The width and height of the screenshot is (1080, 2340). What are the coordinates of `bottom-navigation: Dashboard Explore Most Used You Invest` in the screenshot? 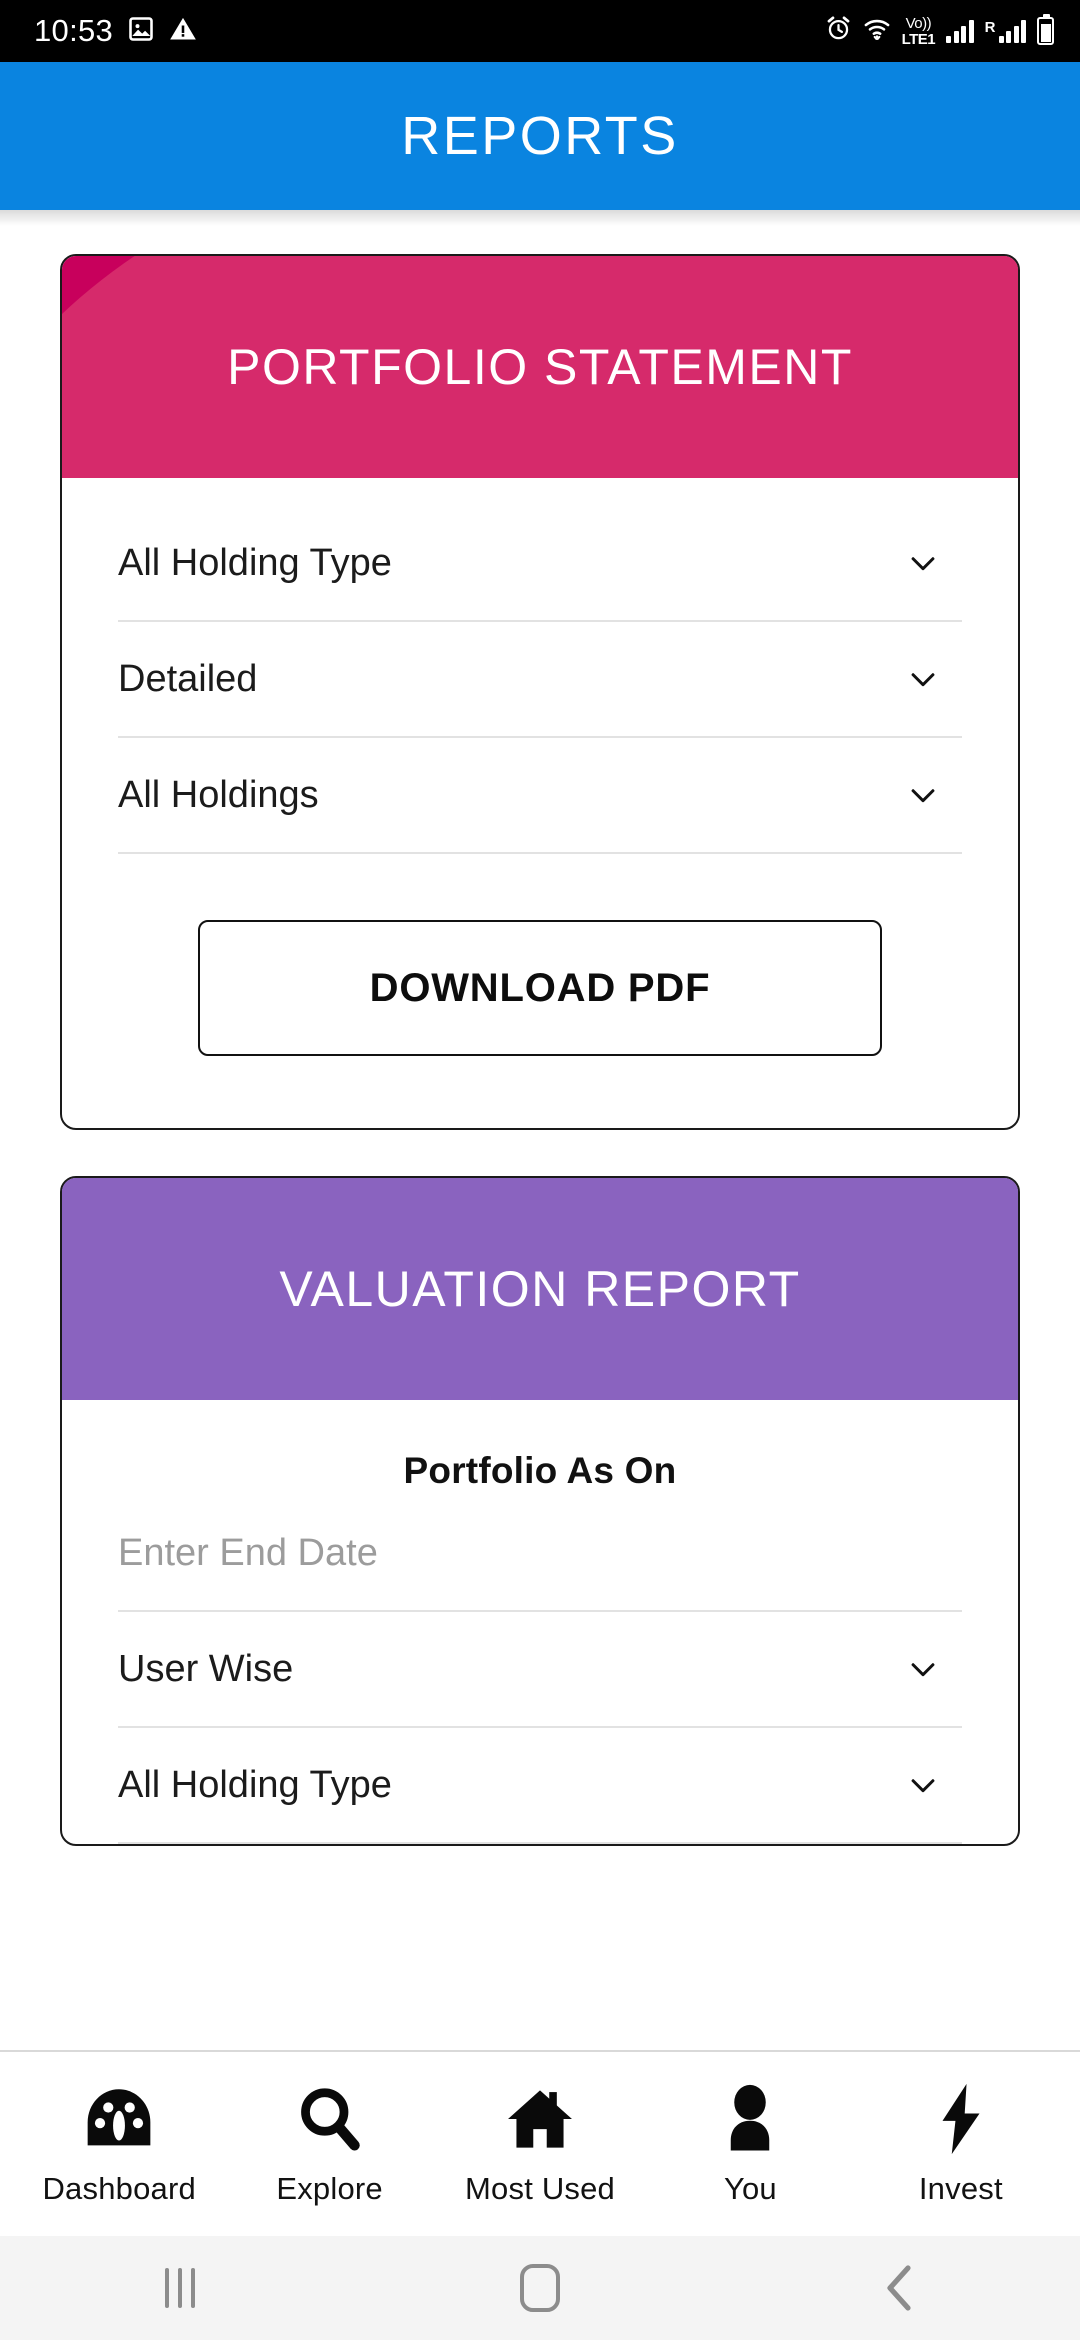 It's located at (540, 2143).